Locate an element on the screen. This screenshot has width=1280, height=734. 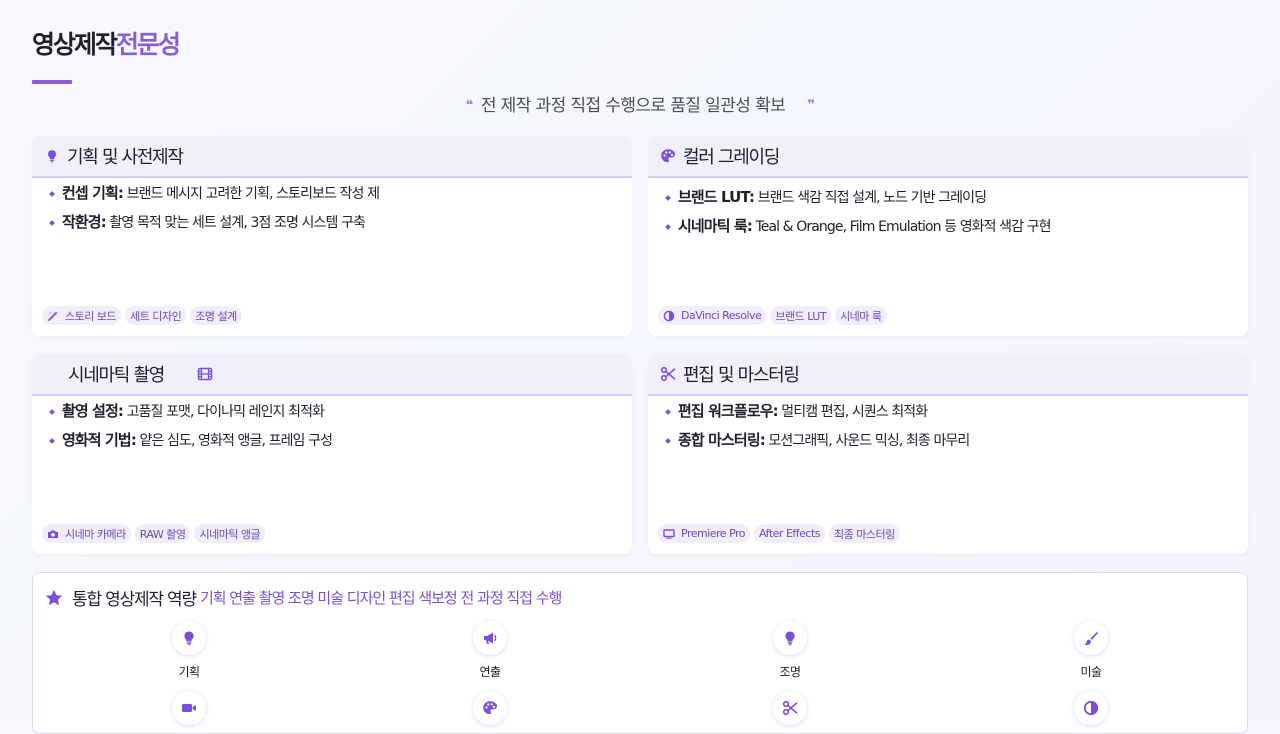
skill-planning-label: 기획 is located at coordinates (189, 672).